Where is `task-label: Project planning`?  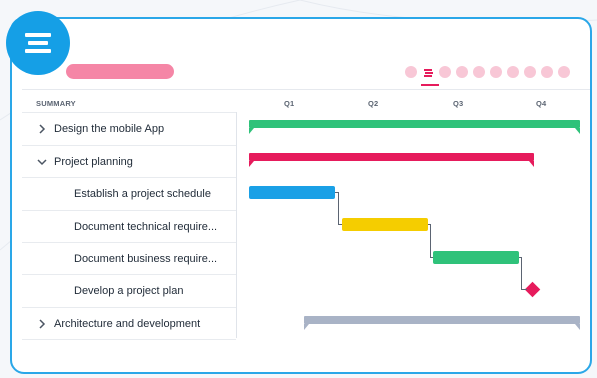
task-label: Project planning is located at coordinates (93, 161).